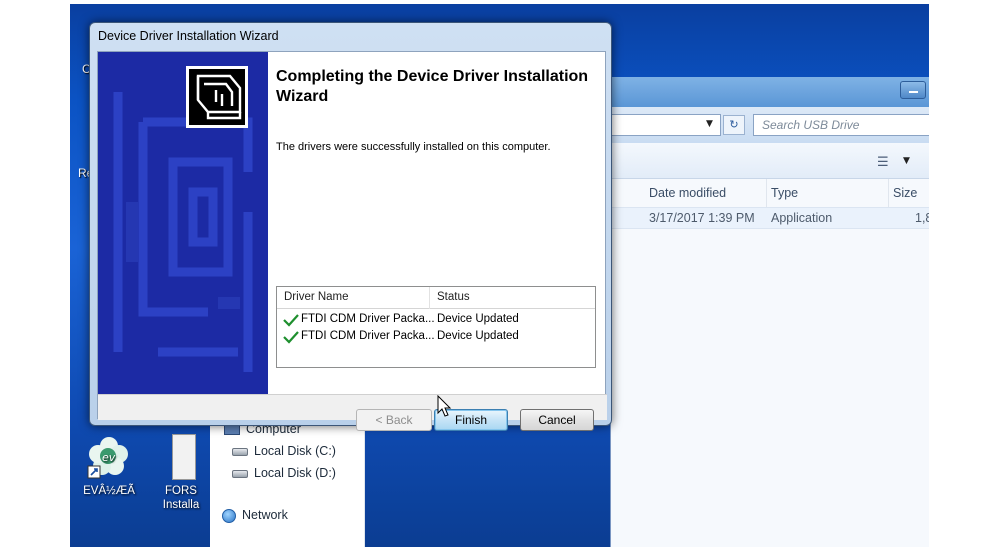 The height and width of the screenshot is (549, 1000). I want to click on desktop-icon-label-line1: FORS, so click(181, 491).